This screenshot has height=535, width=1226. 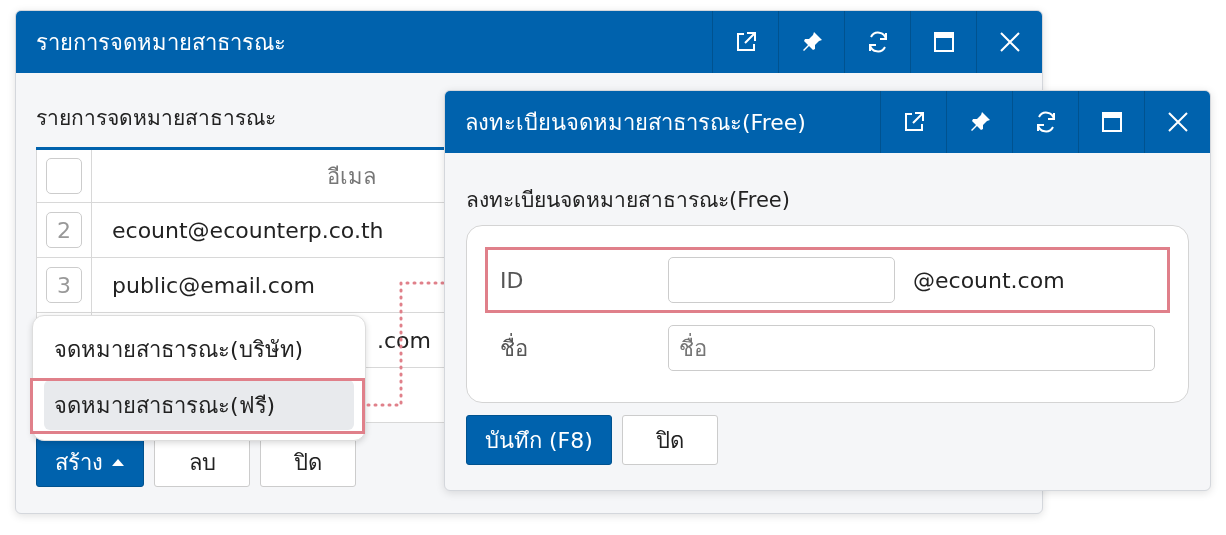 What do you see at coordinates (669, 440) in the screenshot?
I see `action-button: ปิด` at bounding box center [669, 440].